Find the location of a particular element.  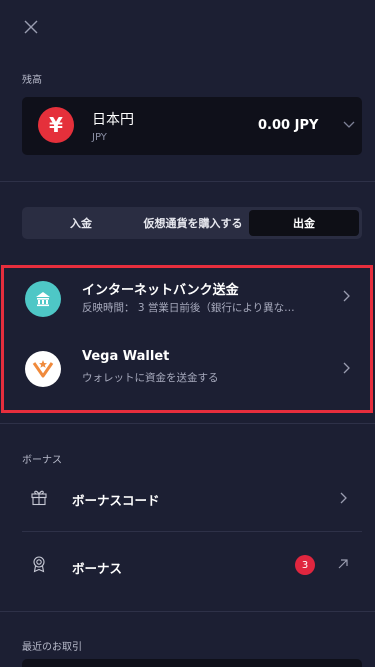

bonus-count-badge: 3 is located at coordinates (305, 565).